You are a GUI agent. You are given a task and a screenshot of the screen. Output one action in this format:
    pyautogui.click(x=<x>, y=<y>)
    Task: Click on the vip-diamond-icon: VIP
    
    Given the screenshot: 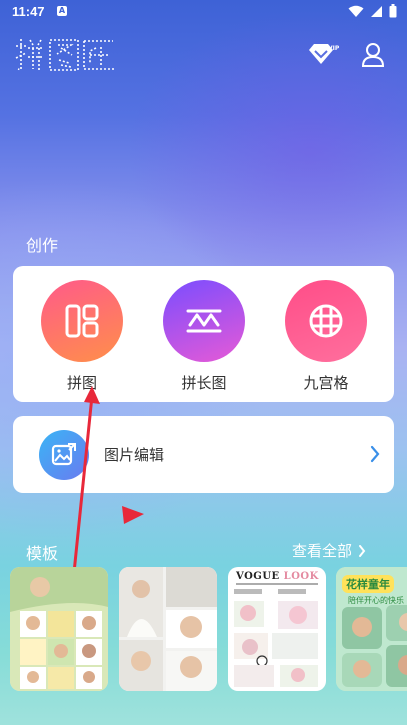 What is the action you would take?
    pyautogui.click(x=324, y=54)
    